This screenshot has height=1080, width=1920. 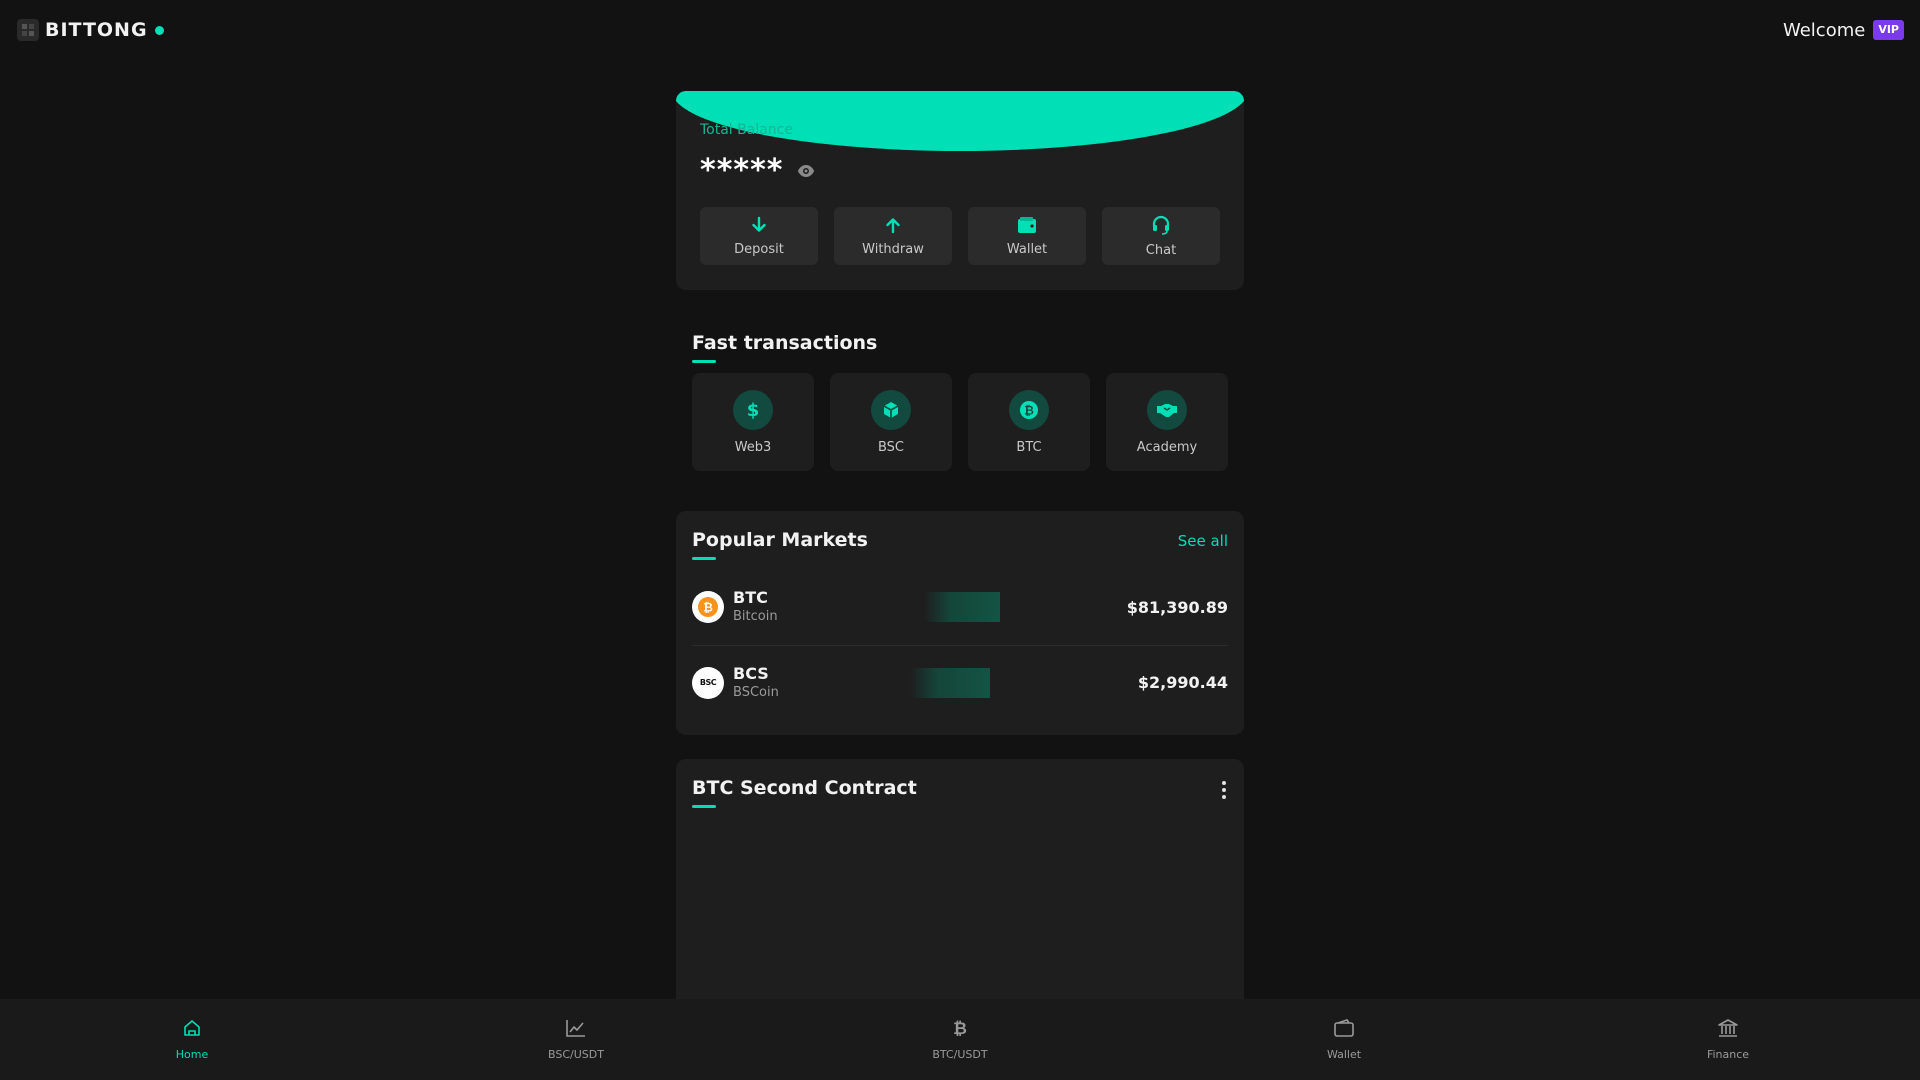 What do you see at coordinates (746, 130) in the screenshot?
I see `balance-label: Total Balance` at bounding box center [746, 130].